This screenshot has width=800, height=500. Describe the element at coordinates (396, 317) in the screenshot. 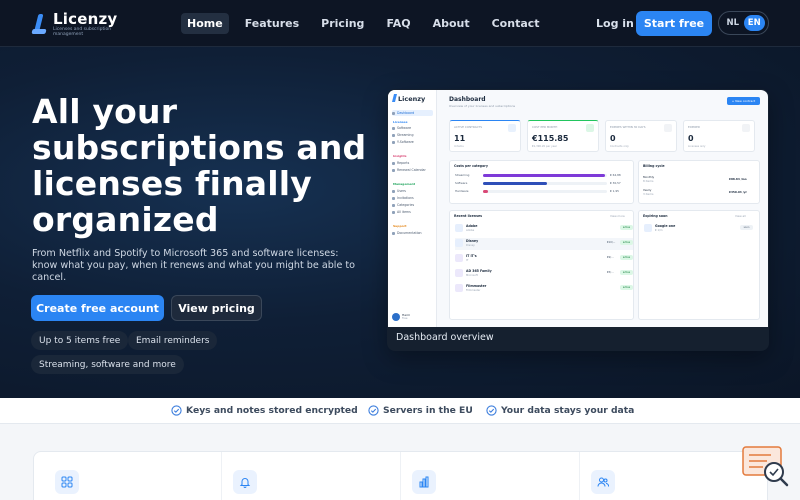

I see `preview-user-avatar` at that location.